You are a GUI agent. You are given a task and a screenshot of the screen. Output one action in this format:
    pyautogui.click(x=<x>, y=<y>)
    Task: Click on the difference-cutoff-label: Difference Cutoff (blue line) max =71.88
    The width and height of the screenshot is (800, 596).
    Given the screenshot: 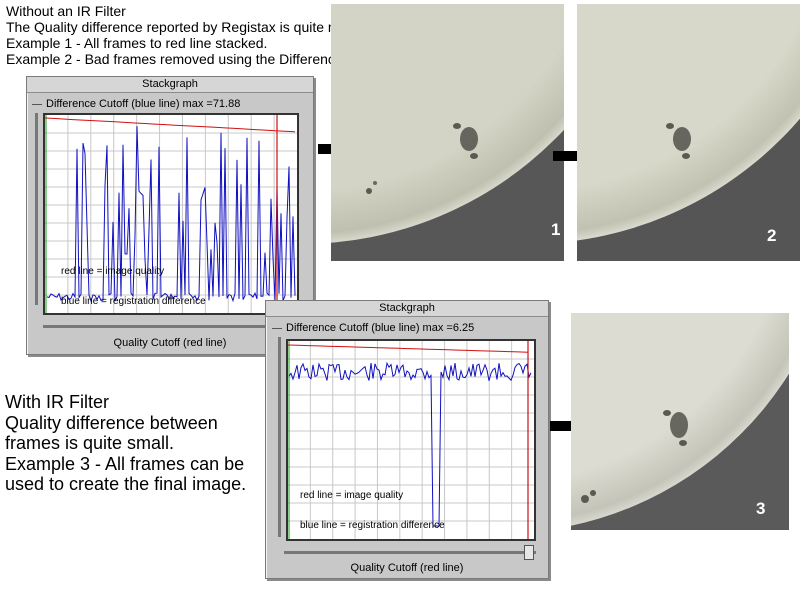 What is the action you would take?
    pyautogui.click(x=143, y=104)
    